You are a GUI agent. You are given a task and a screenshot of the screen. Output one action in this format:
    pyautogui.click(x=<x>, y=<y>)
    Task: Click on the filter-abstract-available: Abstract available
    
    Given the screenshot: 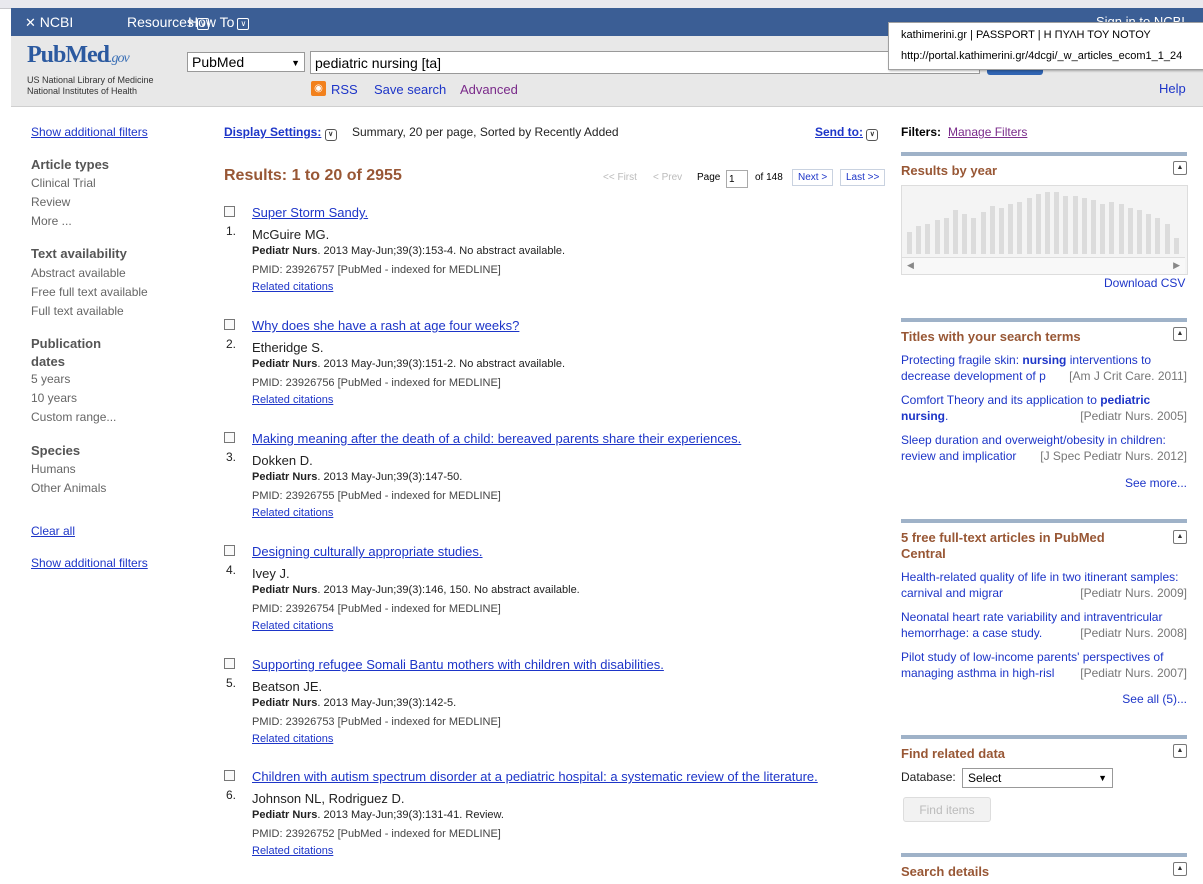 What is the action you would take?
    pyautogui.click(x=78, y=273)
    